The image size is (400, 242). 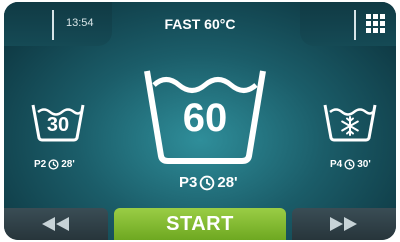 I want to click on program-option-p2: 30, so click(x=58, y=122).